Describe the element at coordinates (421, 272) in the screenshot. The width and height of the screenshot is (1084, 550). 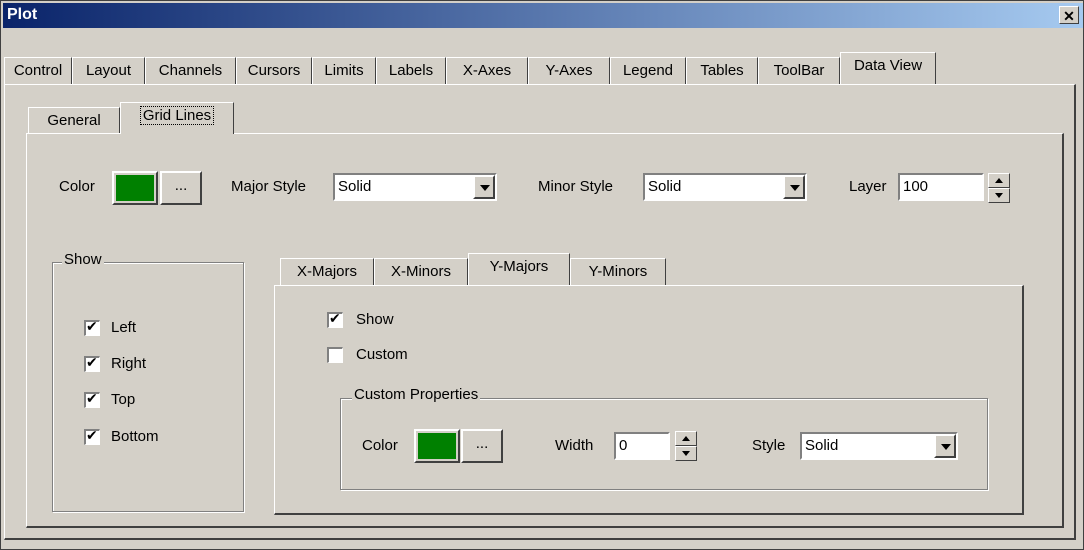
I see `tab-x-minors: X-Minors` at that location.